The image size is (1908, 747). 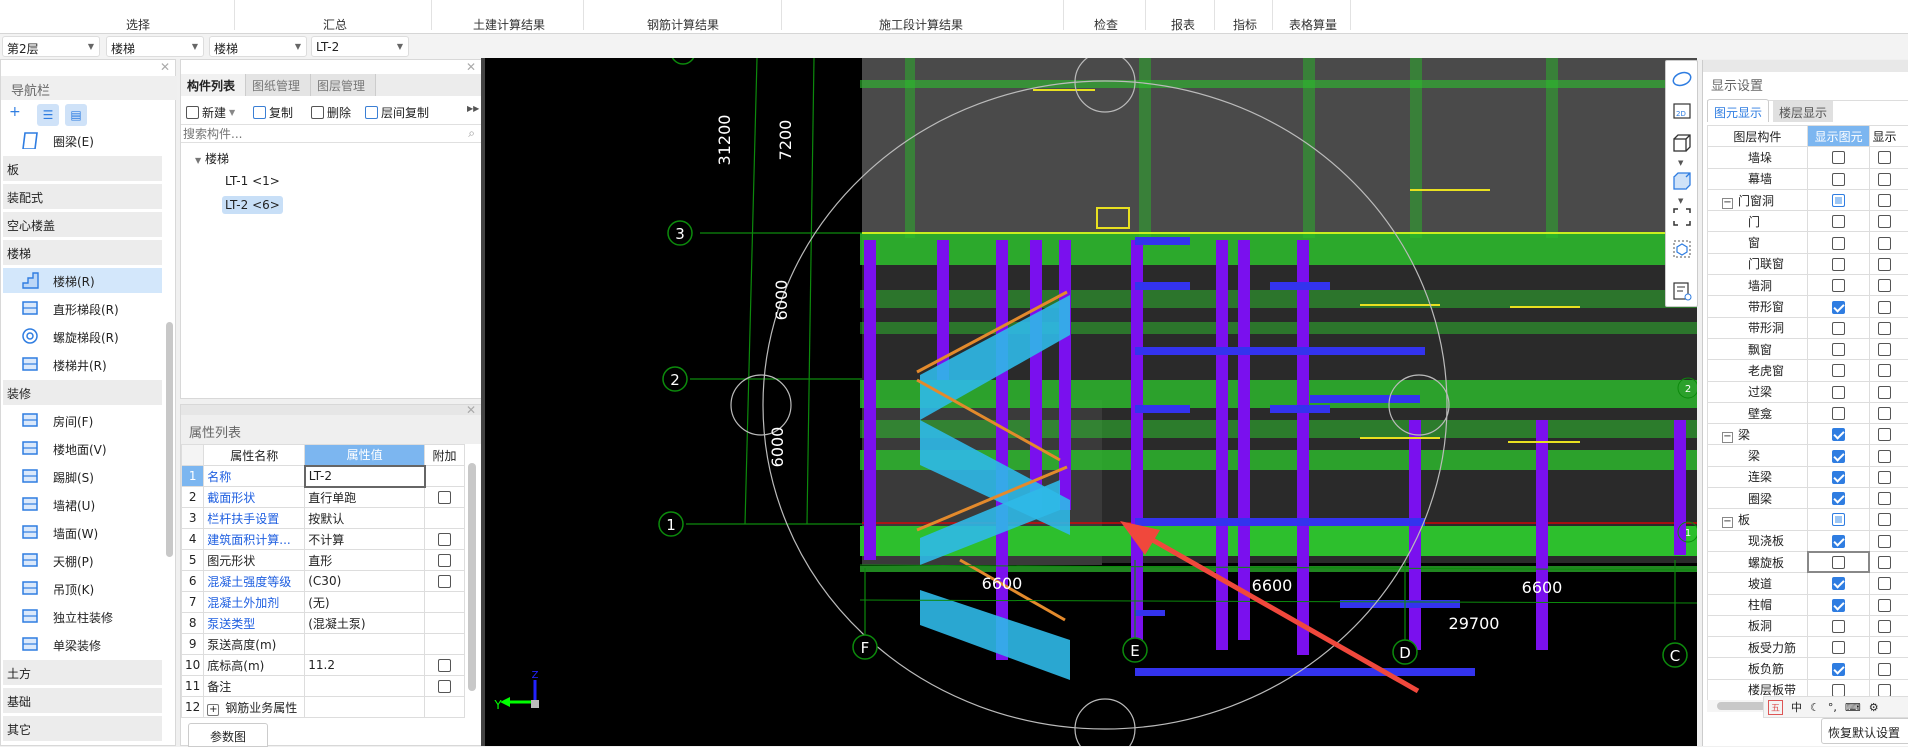 What do you see at coordinates (155, 46) in the screenshot?
I see `component-type-select: 楼梯▼` at bounding box center [155, 46].